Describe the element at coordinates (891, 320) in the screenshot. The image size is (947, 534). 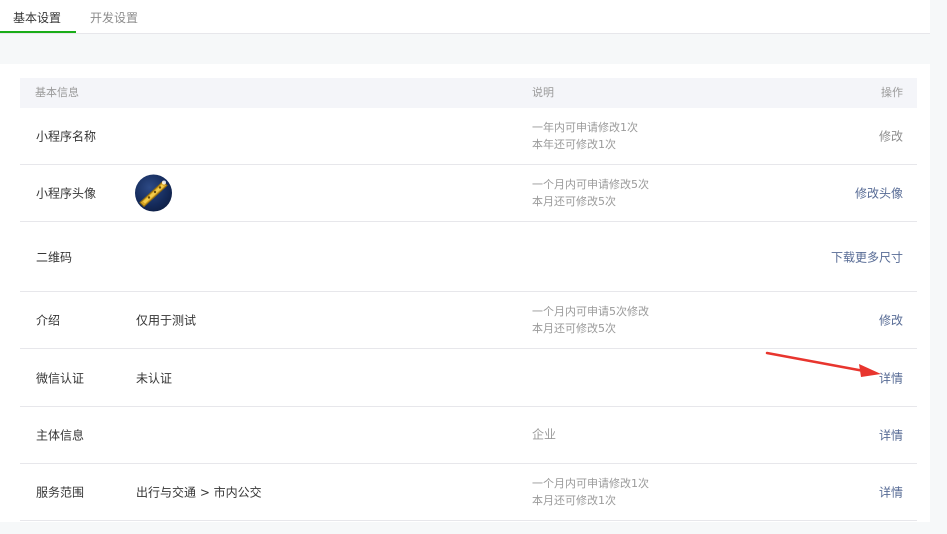
I see `edit-intro-link: 修改` at that location.